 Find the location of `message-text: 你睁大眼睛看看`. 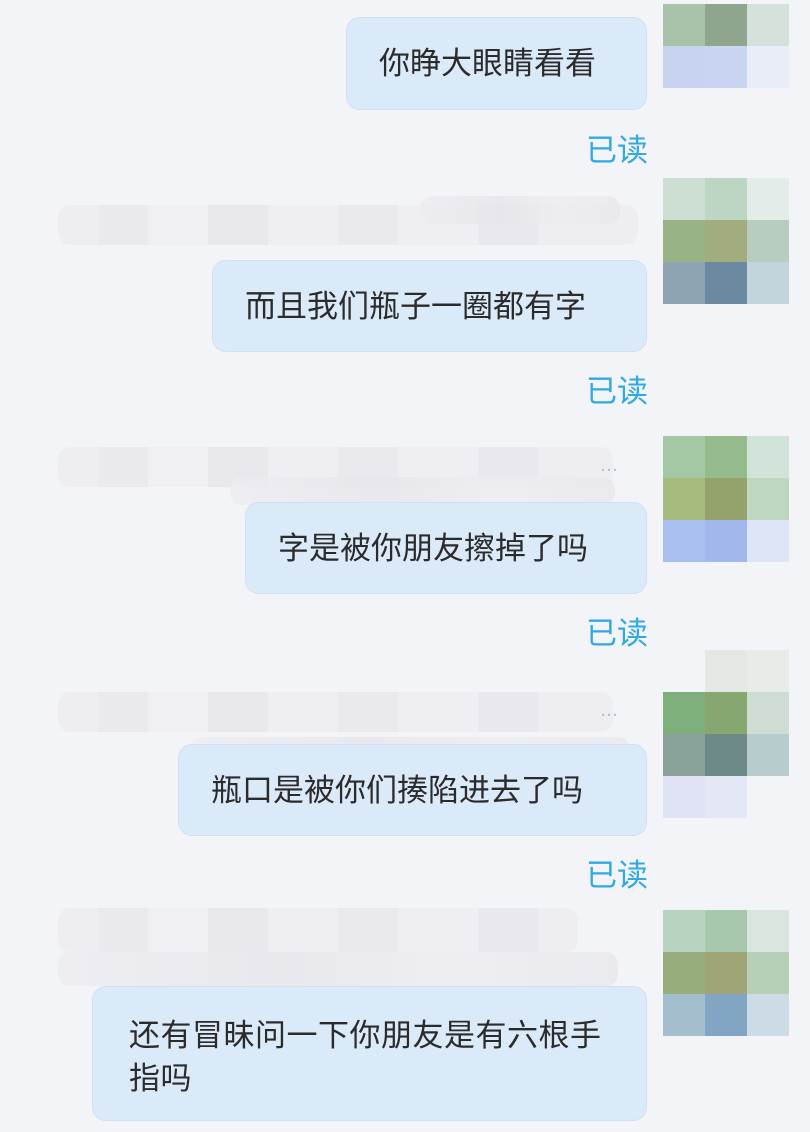

message-text: 你睁大眼睛看看 is located at coordinates (487, 64).